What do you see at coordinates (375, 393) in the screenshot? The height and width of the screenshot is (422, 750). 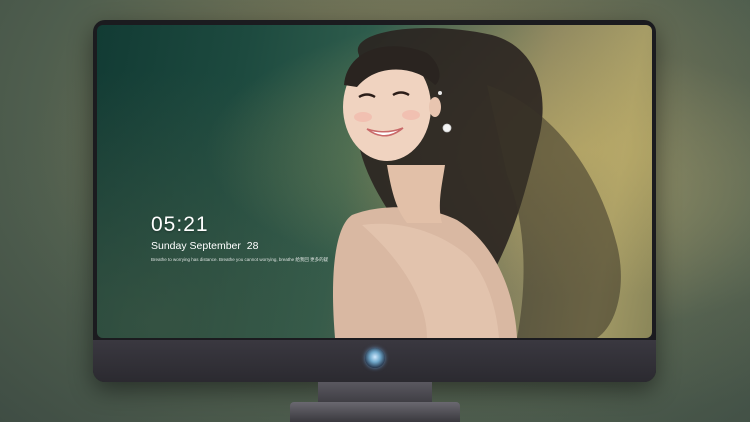 I see `monitor-stand-neck` at bounding box center [375, 393].